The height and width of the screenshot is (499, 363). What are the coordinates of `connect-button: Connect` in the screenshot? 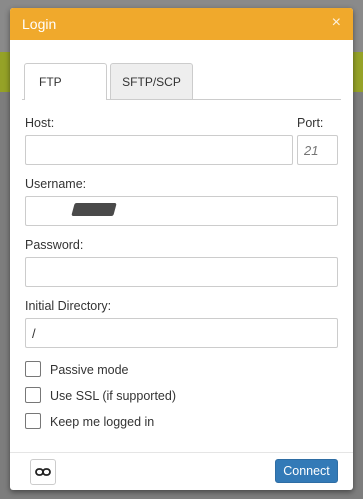 It's located at (306, 471).